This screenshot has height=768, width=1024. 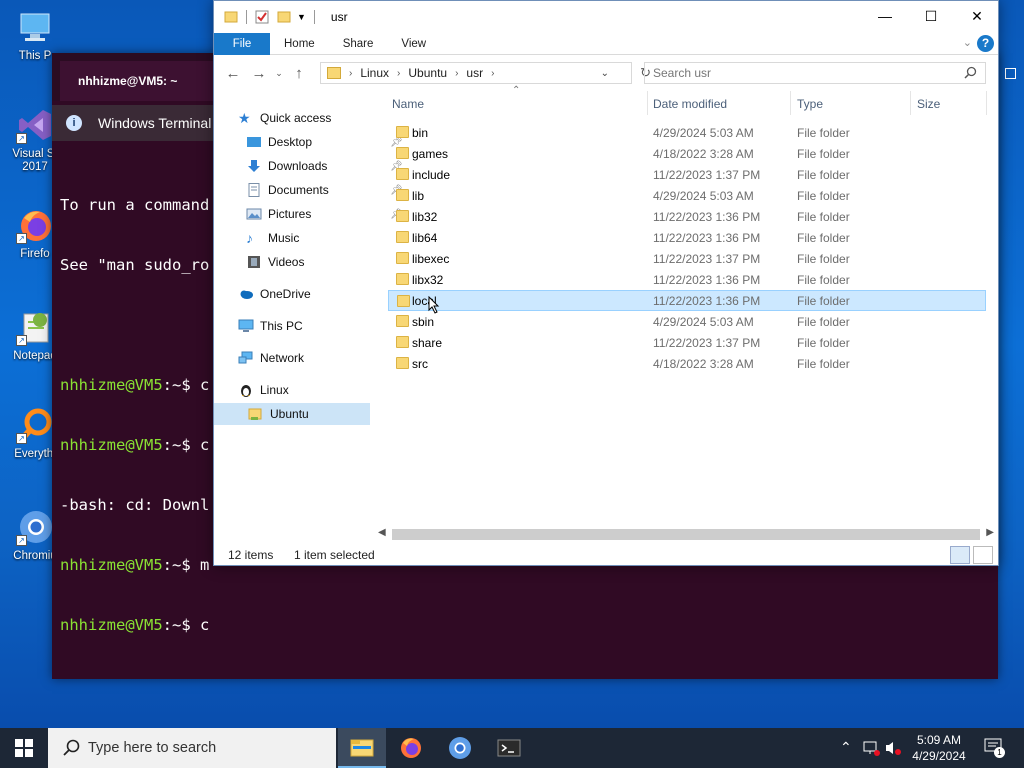 I want to click on sort-ascending-icon: ⌃, so click(x=516, y=90).